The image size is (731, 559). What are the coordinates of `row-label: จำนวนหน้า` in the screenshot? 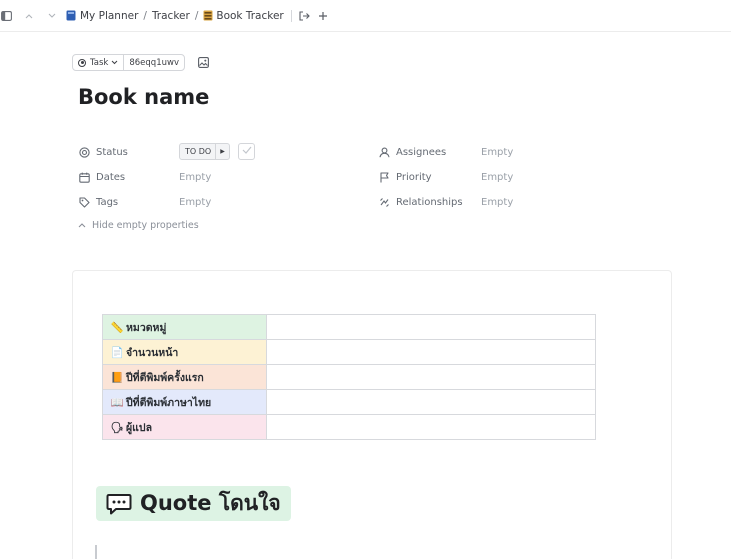 It's located at (152, 352).